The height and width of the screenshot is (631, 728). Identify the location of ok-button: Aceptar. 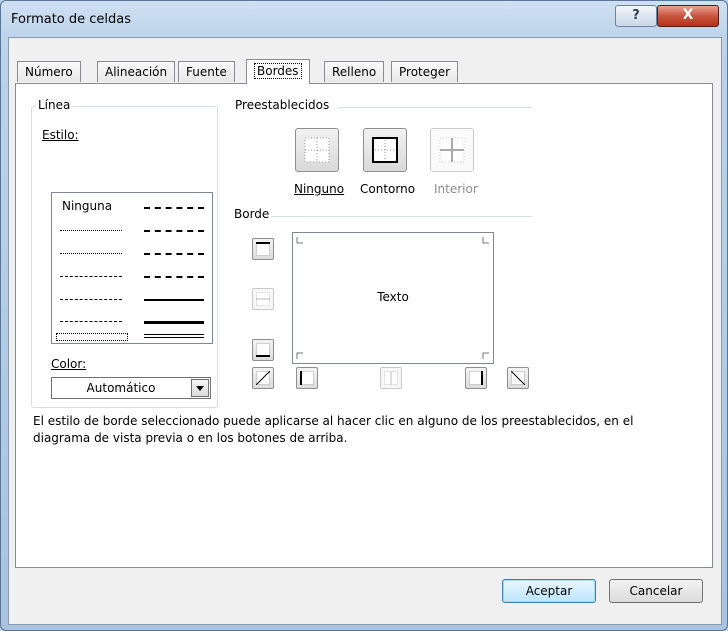
(549, 591).